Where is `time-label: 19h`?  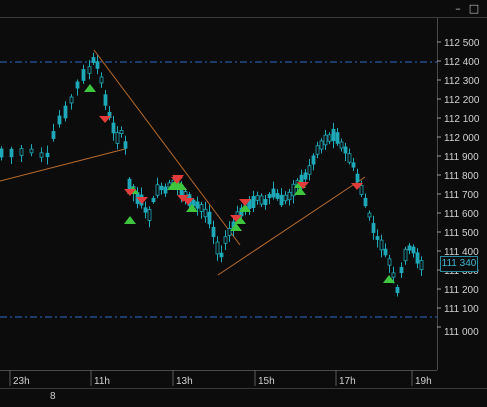 time-label: 19h is located at coordinates (423, 381).